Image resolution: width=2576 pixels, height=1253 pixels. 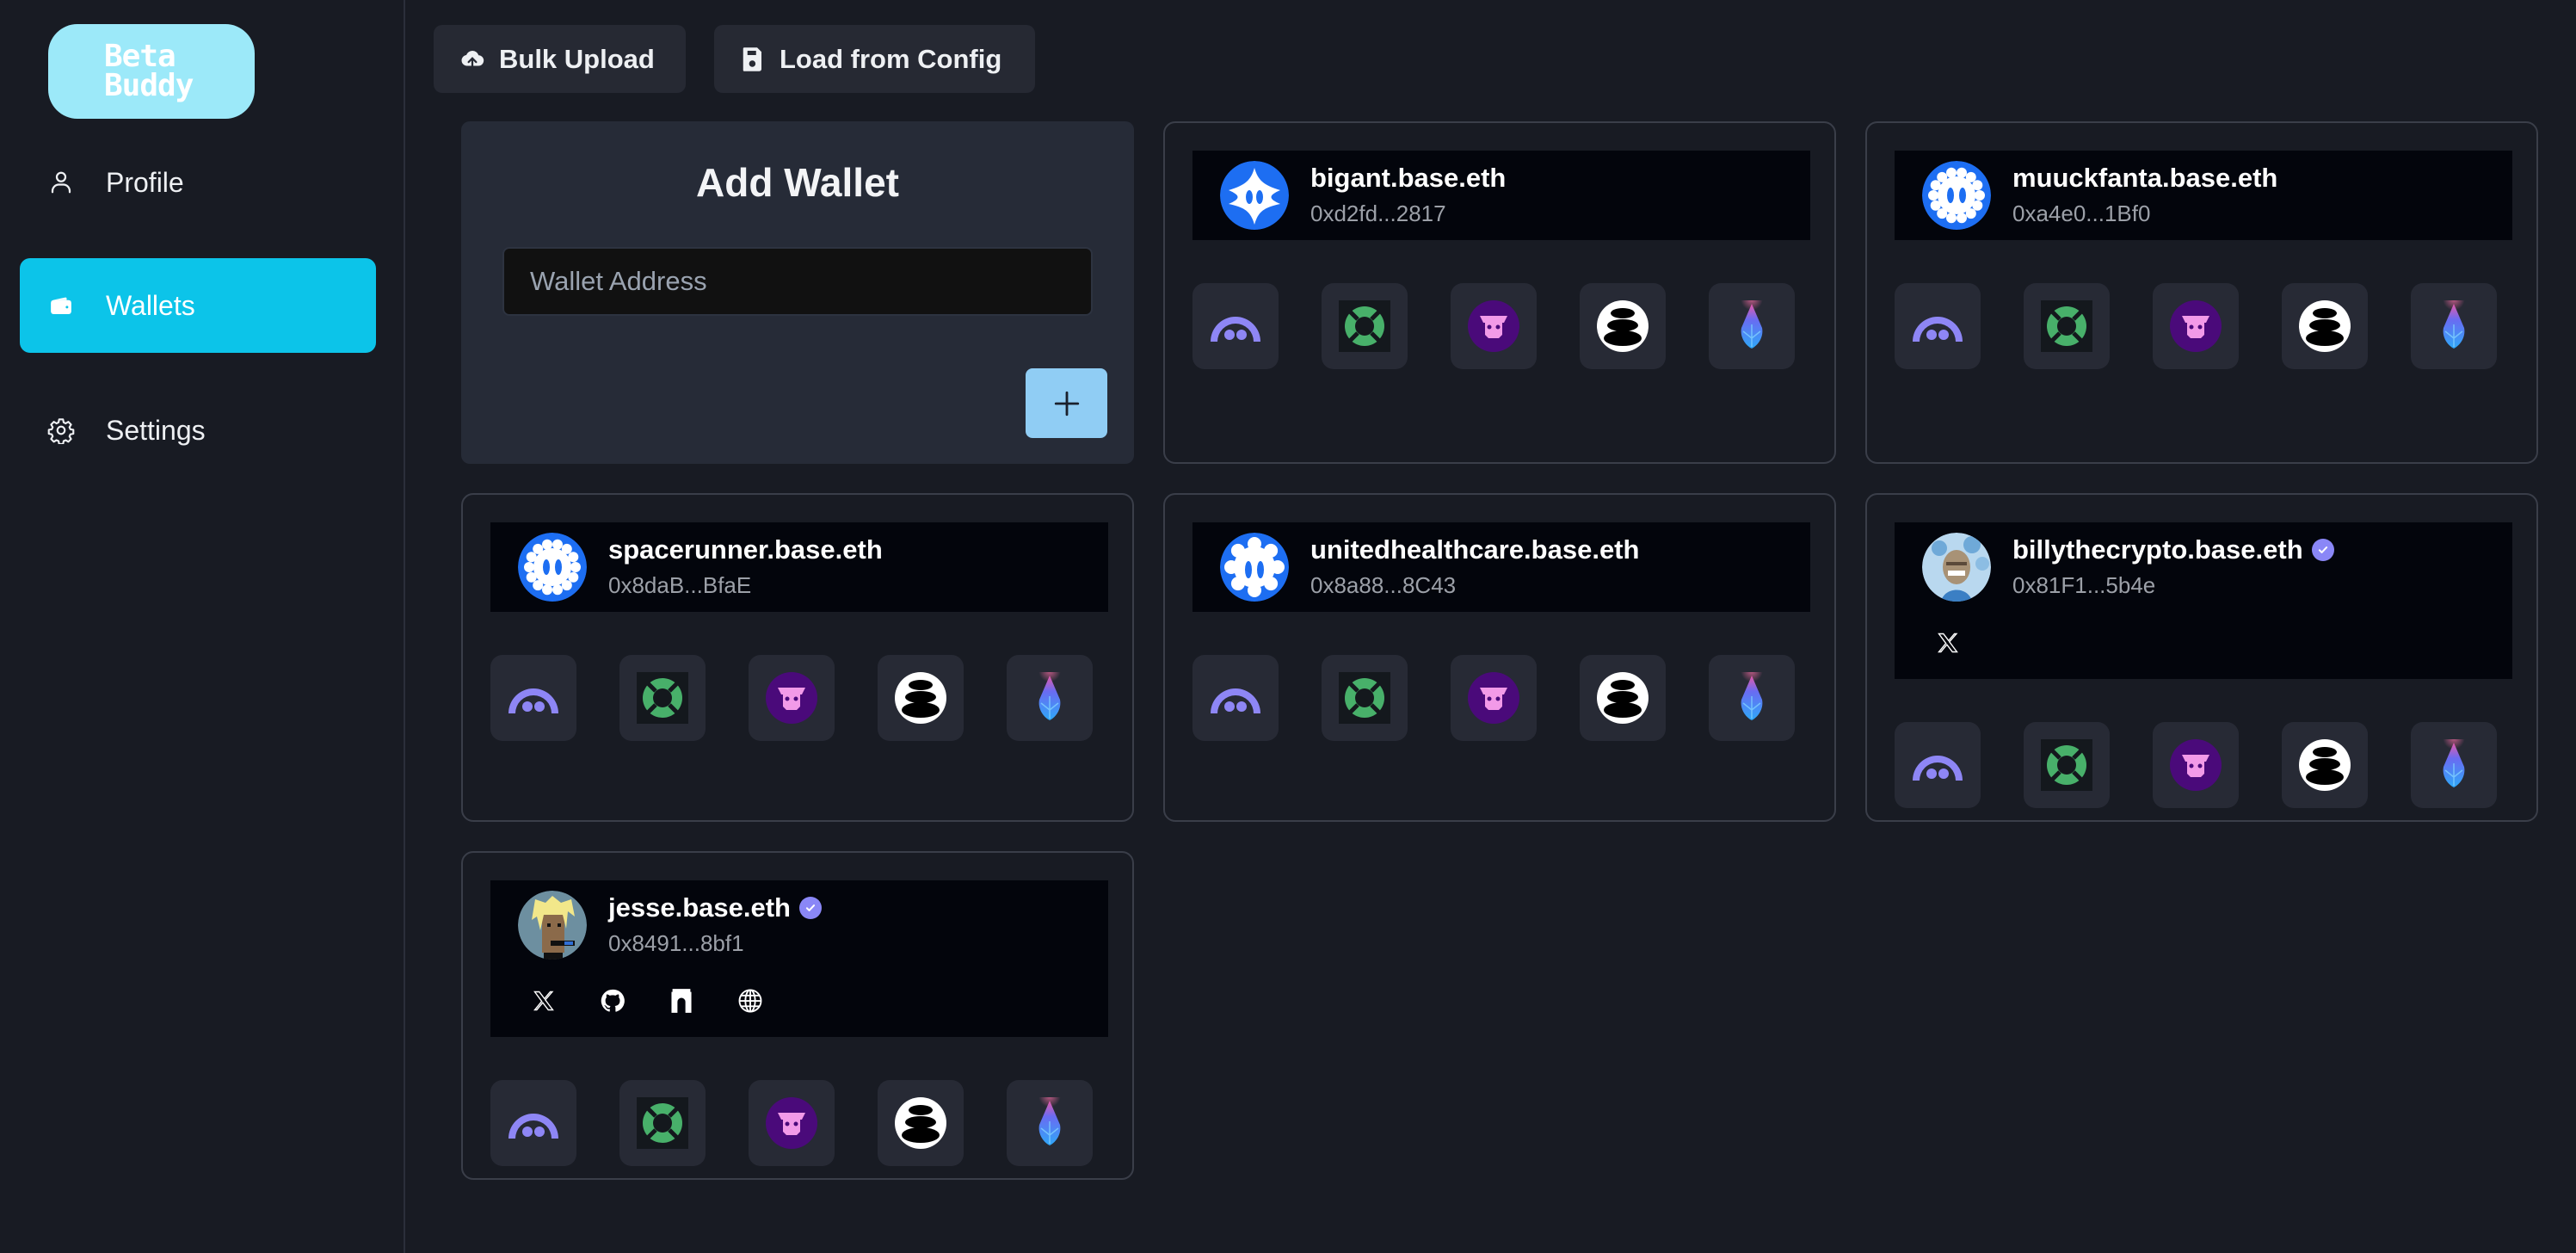 I want to click on wallet-address: 0xd2fd...2817, so click(x=1378, y=214).